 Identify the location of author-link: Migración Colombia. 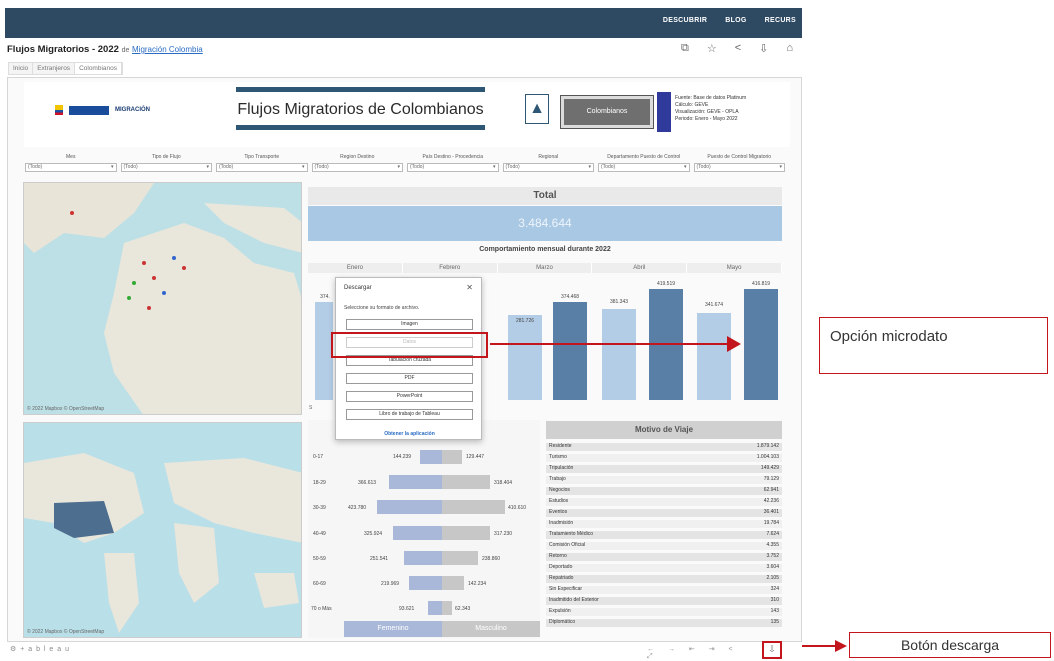
(167, 49).